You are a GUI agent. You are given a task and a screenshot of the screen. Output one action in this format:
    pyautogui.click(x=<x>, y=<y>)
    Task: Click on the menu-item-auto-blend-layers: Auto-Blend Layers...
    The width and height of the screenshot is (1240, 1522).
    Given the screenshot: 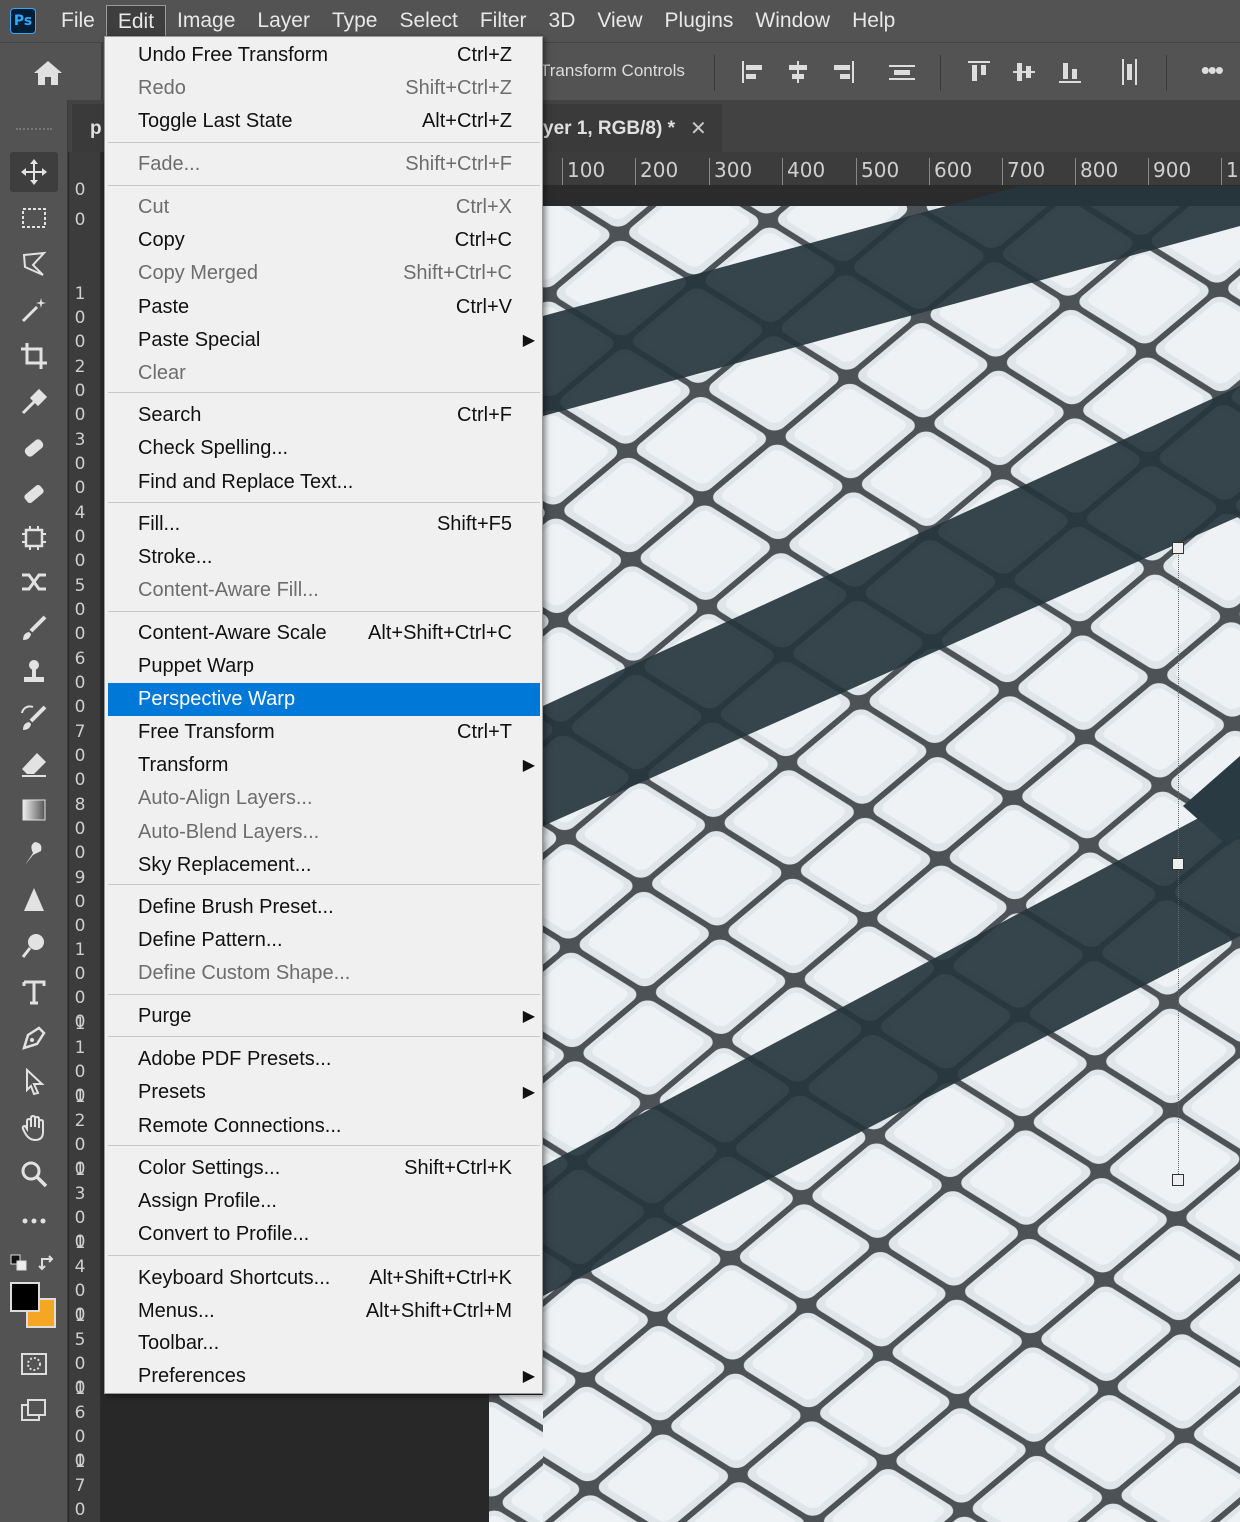 What is the action you would take?
    pyautogui.click(x=324, y=832)
    